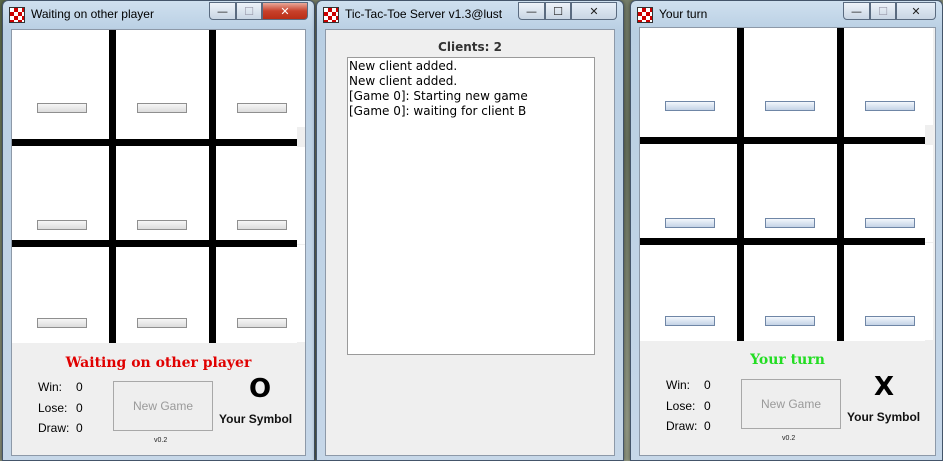 Image resolution: width=943 pixels, height=461 pixels. I want to click on clients-count: Clients: 2, so click(470, 47).